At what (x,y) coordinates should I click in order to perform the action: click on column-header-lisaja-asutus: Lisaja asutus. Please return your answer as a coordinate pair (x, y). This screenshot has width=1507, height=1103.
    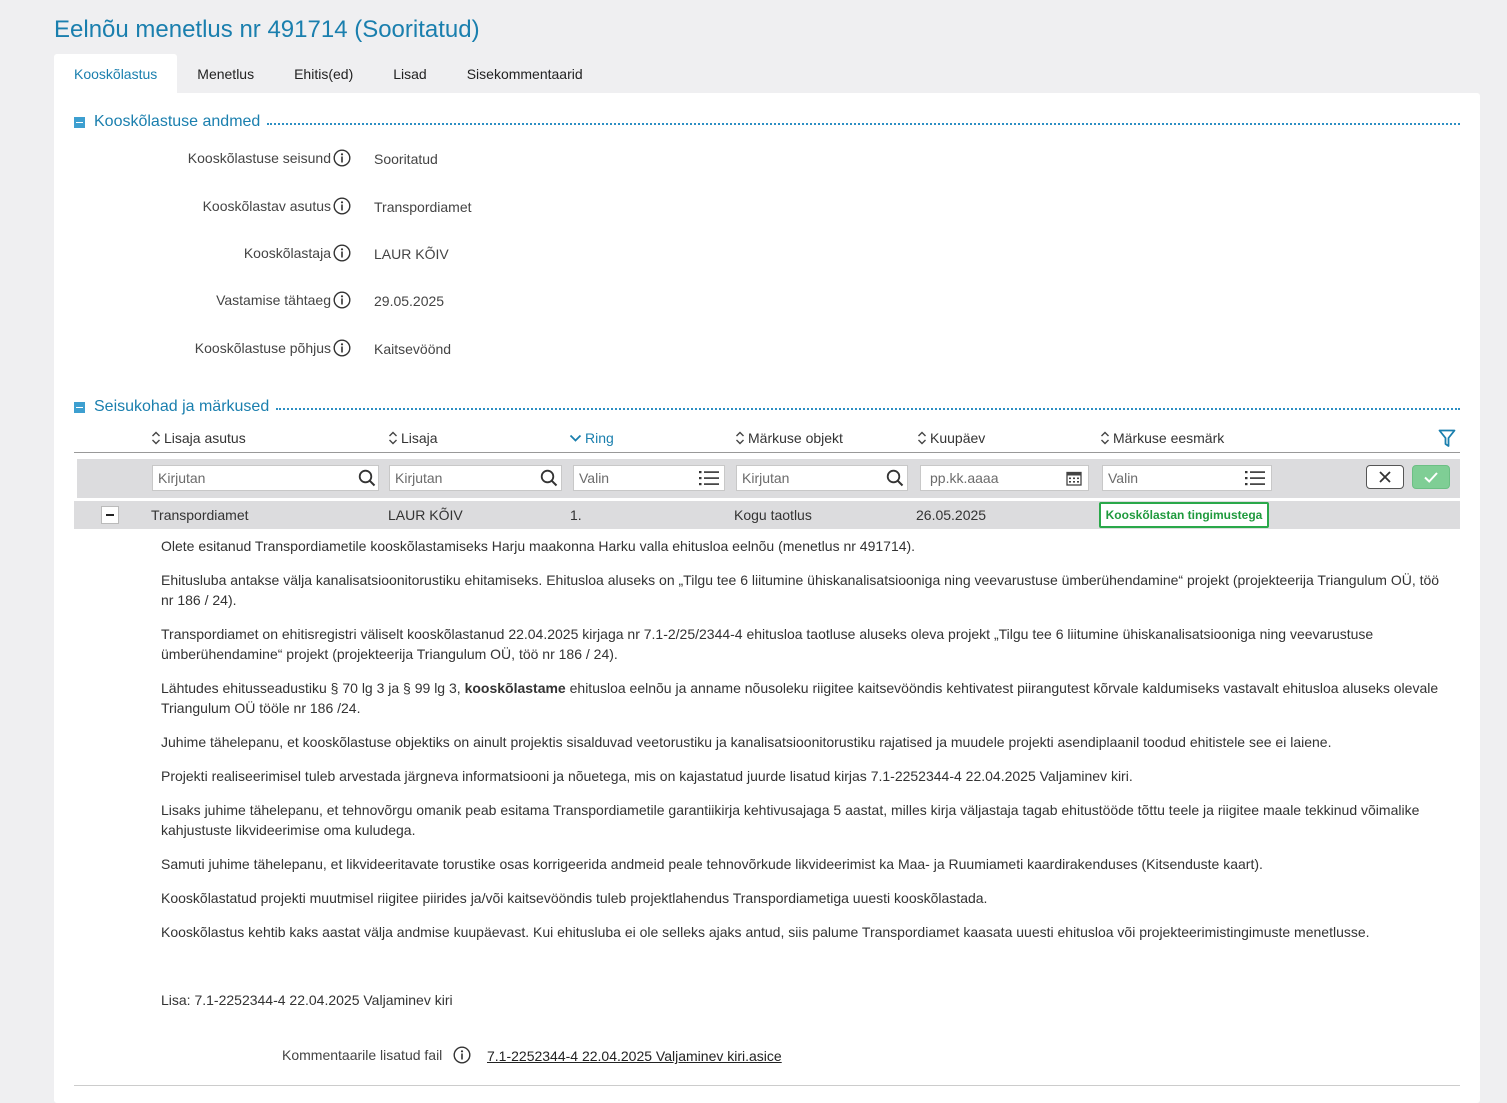
    Looking at the image, I should click on (198, 438).